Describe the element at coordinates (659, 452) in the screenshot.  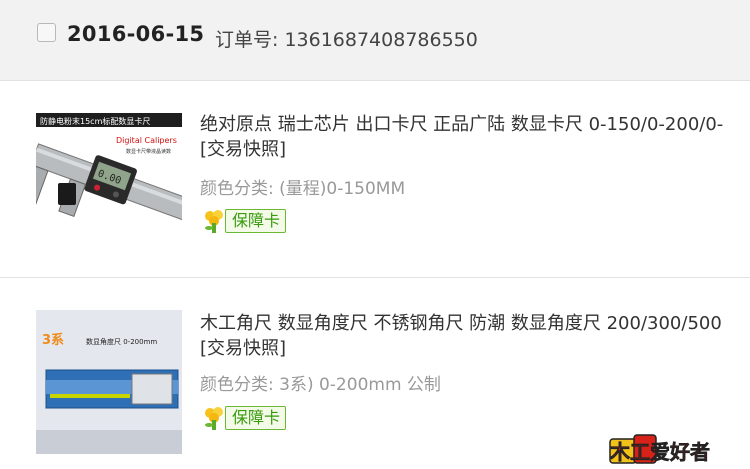
I see `watermark-text: 木工爱好者` at that location.